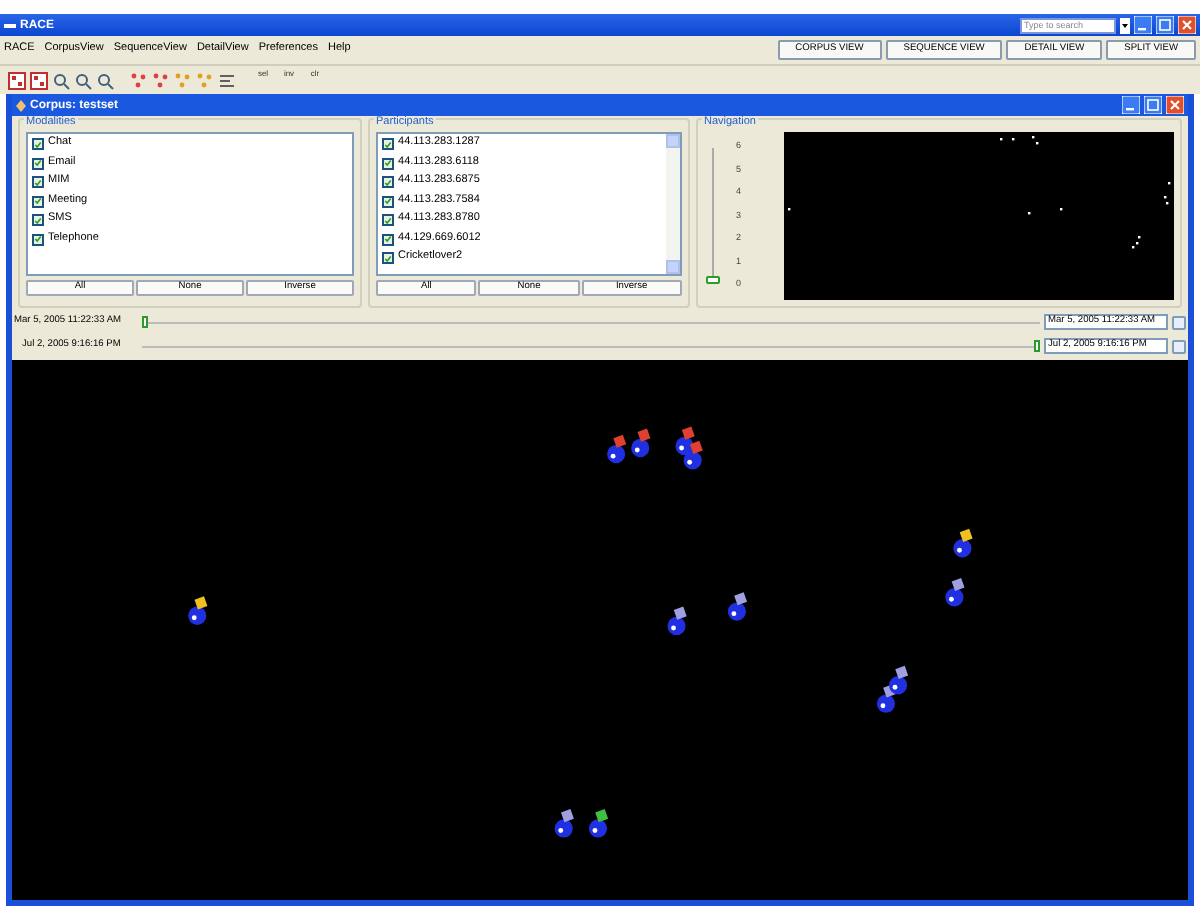  What do you see at coordinates (10, 25) in the screenshot?
I see `app-icon` at bounding box center [10, 25].